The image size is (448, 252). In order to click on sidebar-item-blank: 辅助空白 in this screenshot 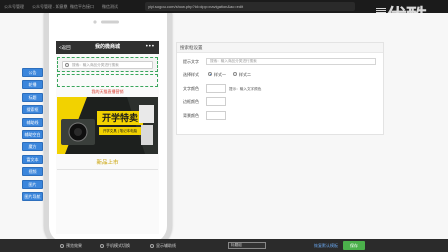, I will do `click(32, 134)`.